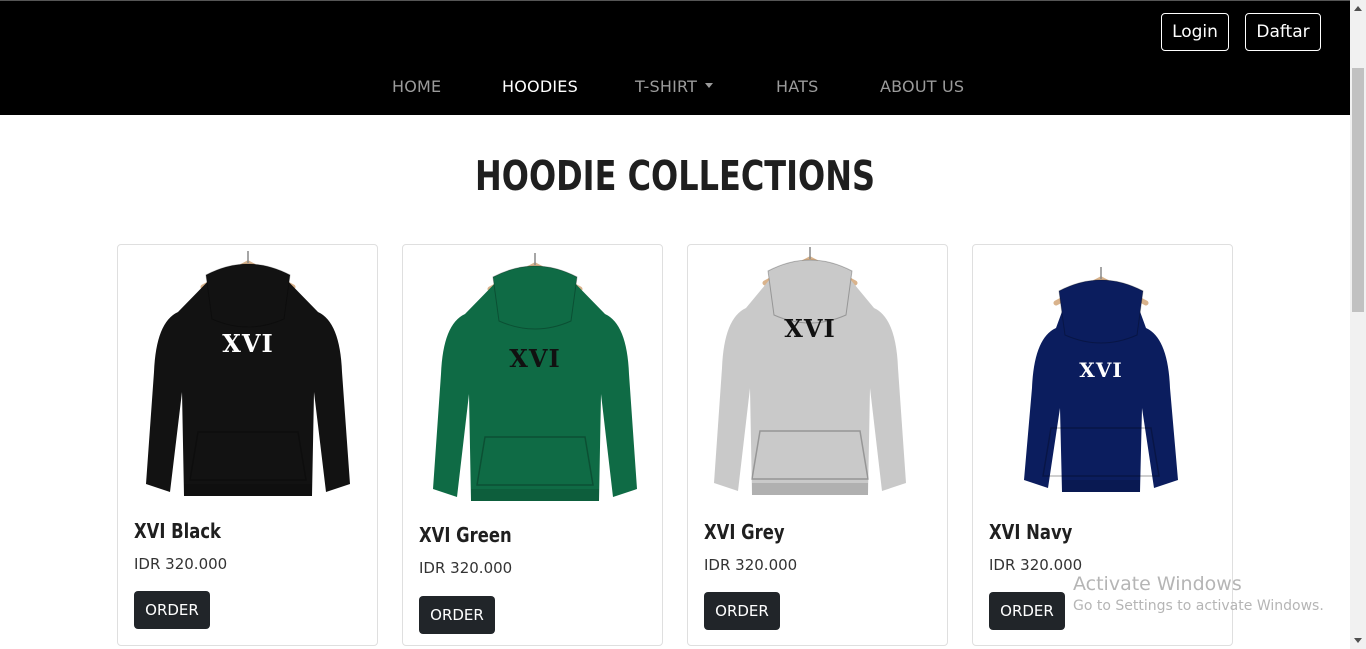 This screenshot has width=1366, height=649. I want to click on nav-tshirt-dropdown: T-SHIRT, so click(674, 86).